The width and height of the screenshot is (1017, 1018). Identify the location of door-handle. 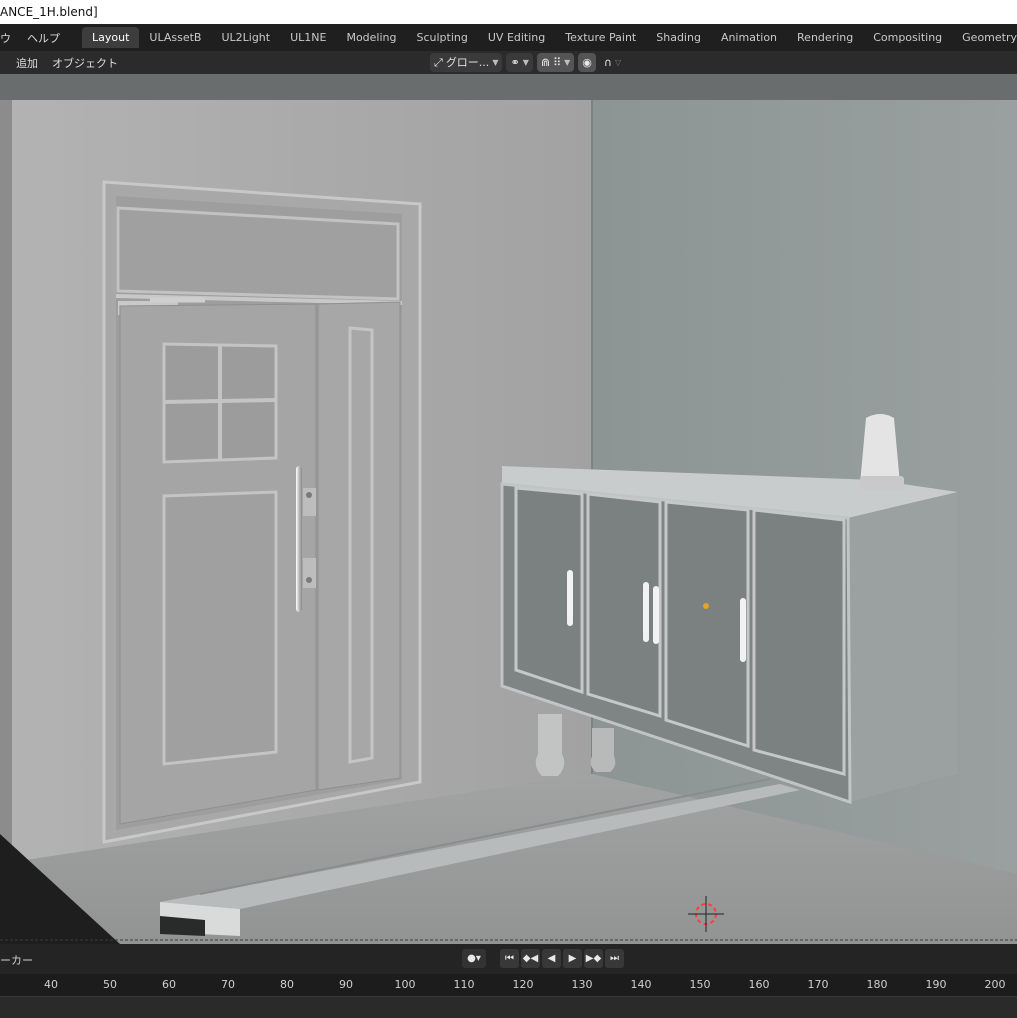
(299, 539).